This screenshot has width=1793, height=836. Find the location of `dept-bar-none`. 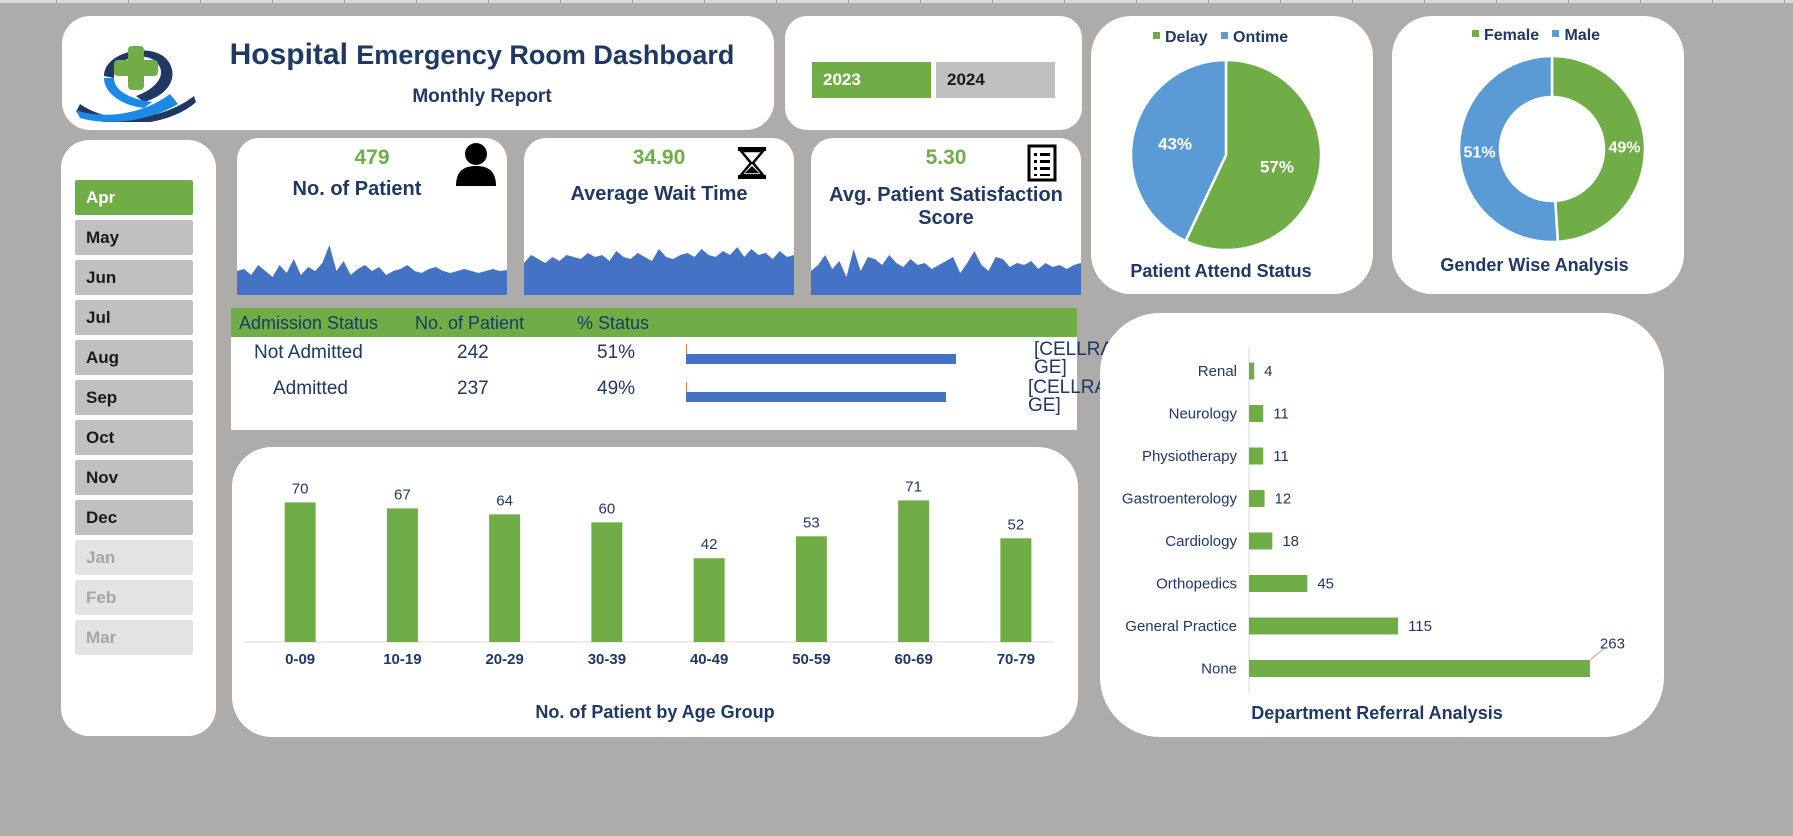

dept-bar-none is located at coordinates (1419, 668).